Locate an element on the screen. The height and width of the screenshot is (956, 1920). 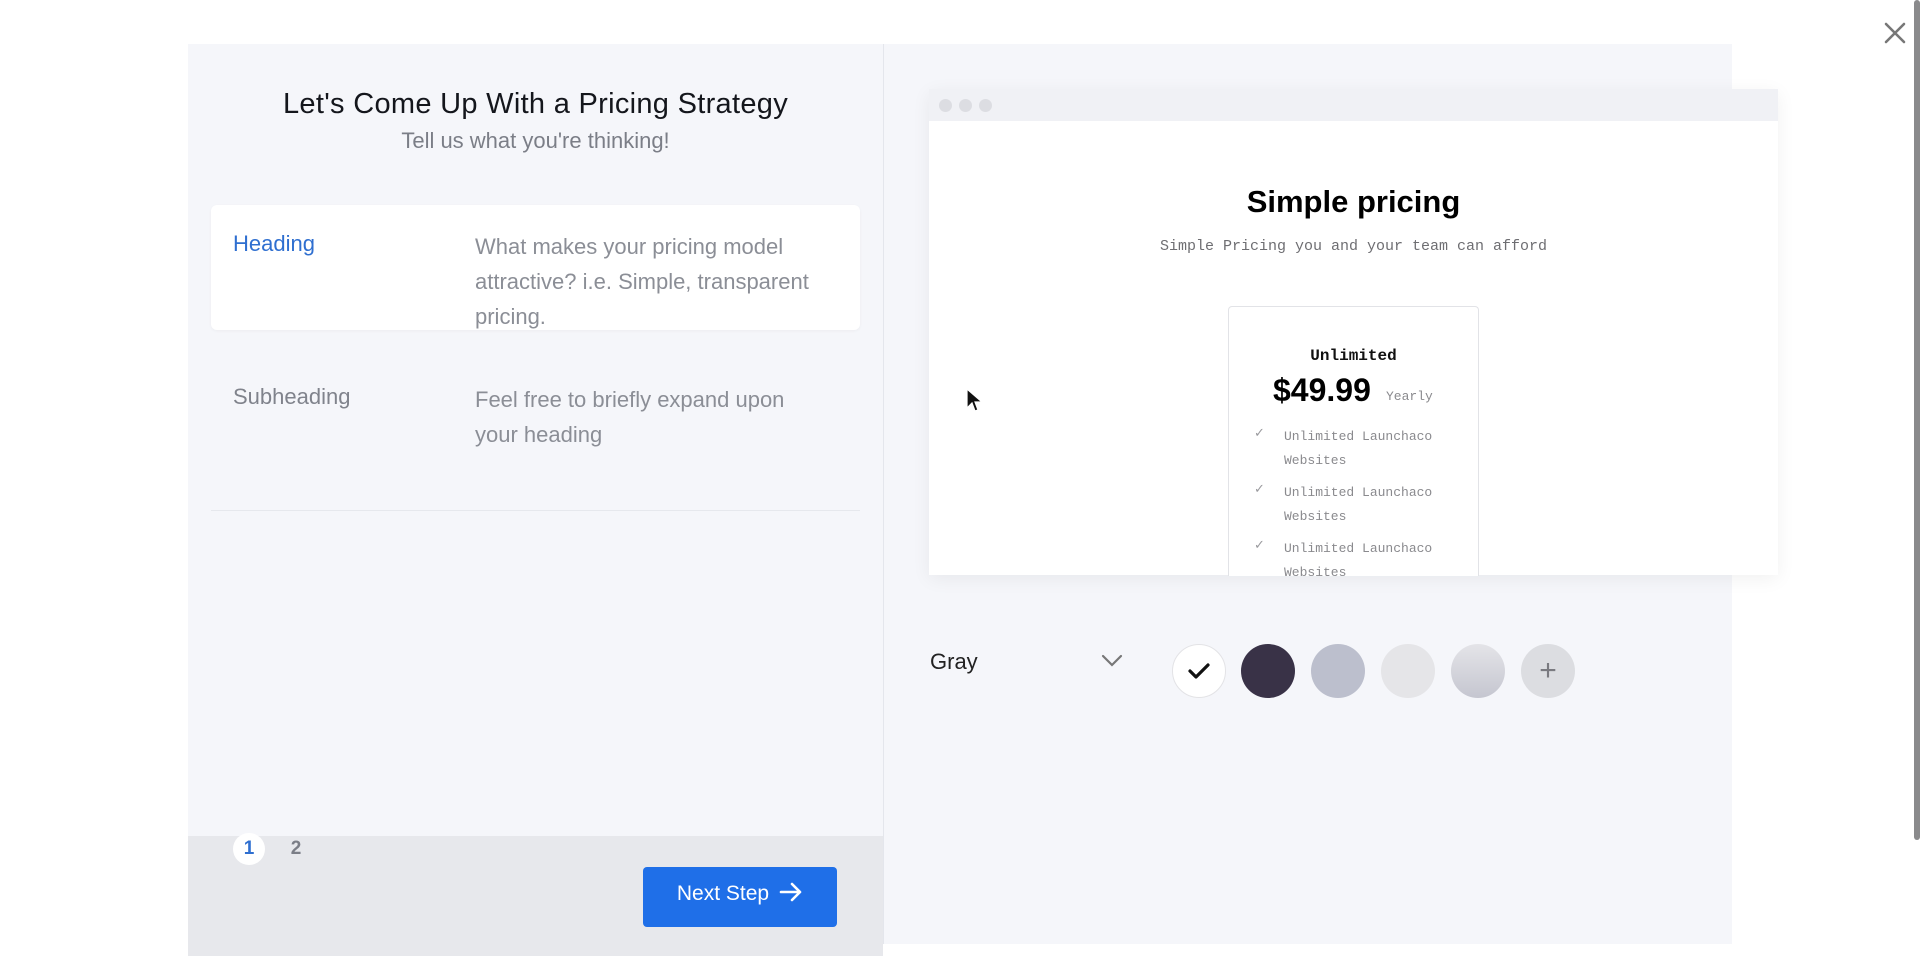
mouse-cursor-icon is located at coordinates (975, 400).